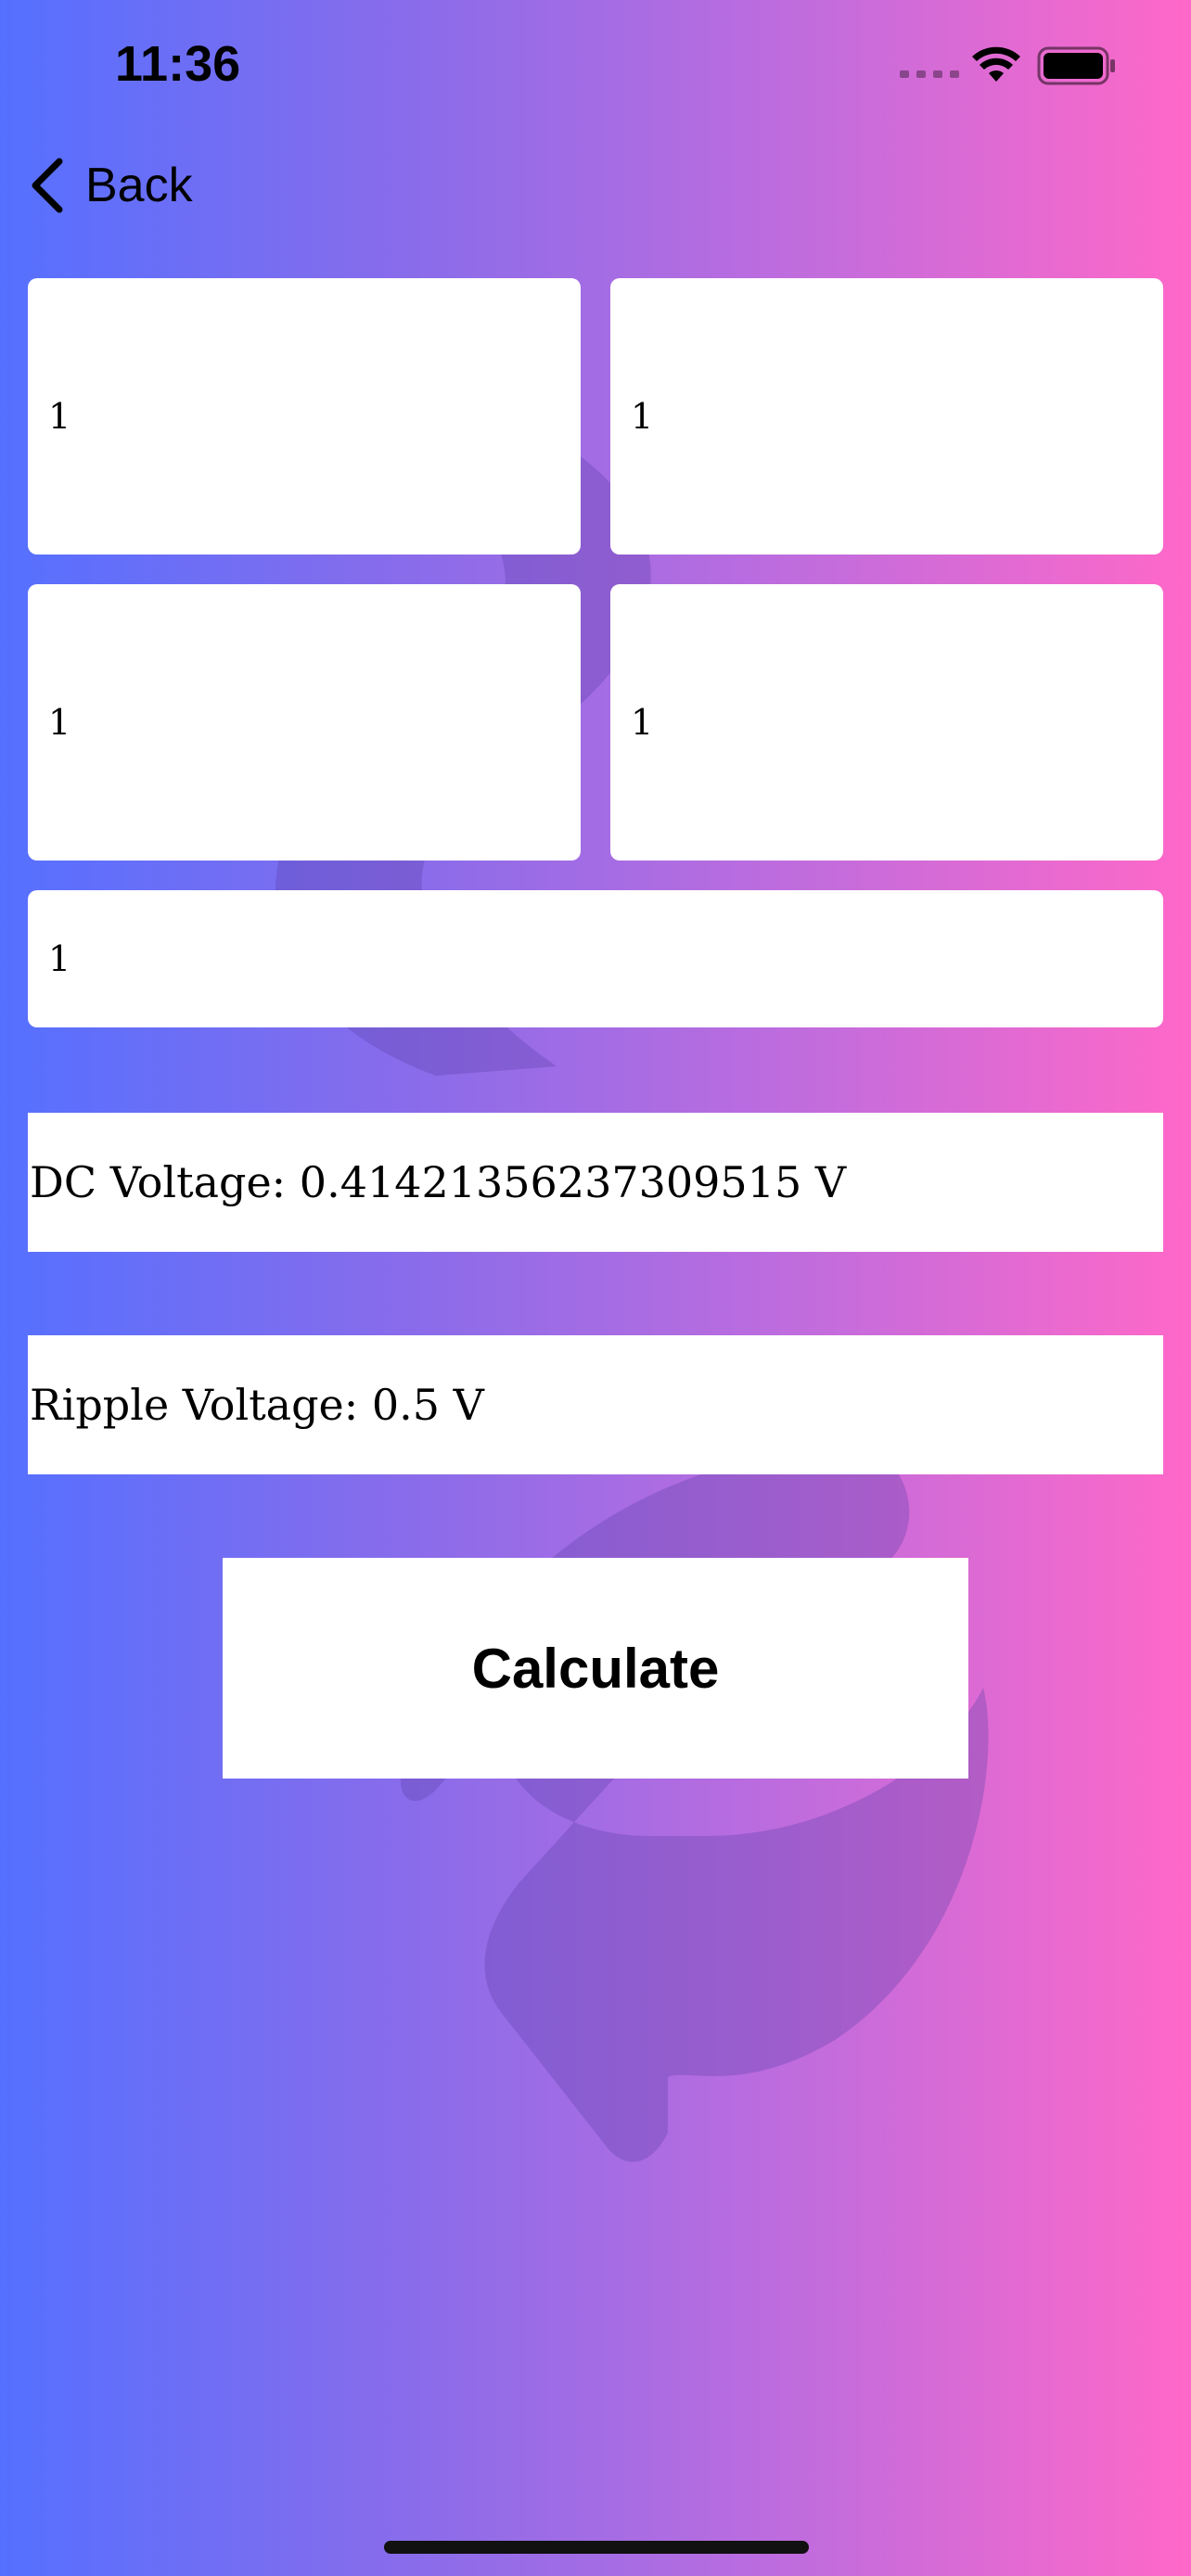 The width and height of the screenshot is (1191, 2576). What do you see at coordinates (929, 74) in the screenshot?
I see `cellular-signal-icon` at bounding box center [929, 74].